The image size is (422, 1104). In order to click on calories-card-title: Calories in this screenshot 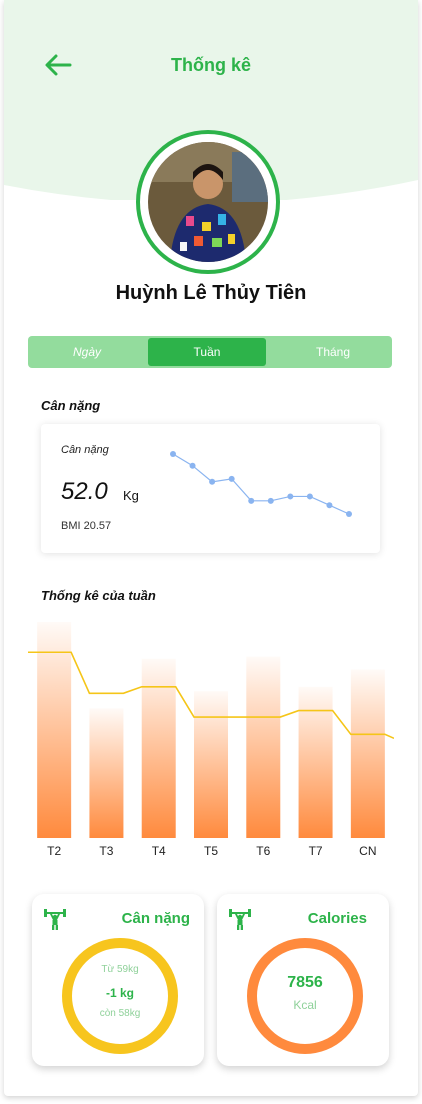, I will do `click(337, 918)`.